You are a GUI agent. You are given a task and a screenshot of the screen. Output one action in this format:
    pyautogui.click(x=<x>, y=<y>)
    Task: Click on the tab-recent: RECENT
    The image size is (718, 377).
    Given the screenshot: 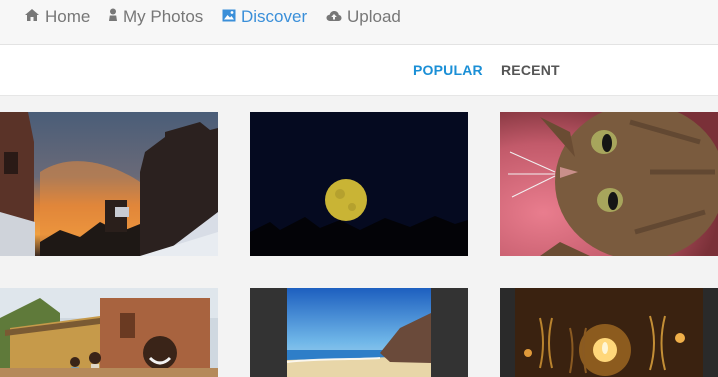 What is the action you would take?
    pyautogui.click(x=530, y=70)
    